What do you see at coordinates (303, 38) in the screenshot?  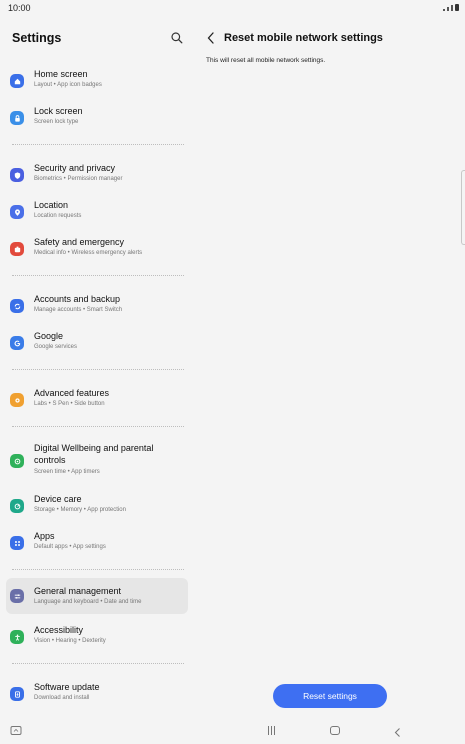 I see `detail-title: Reset mobile network settings` at bounding box center [303, 38].